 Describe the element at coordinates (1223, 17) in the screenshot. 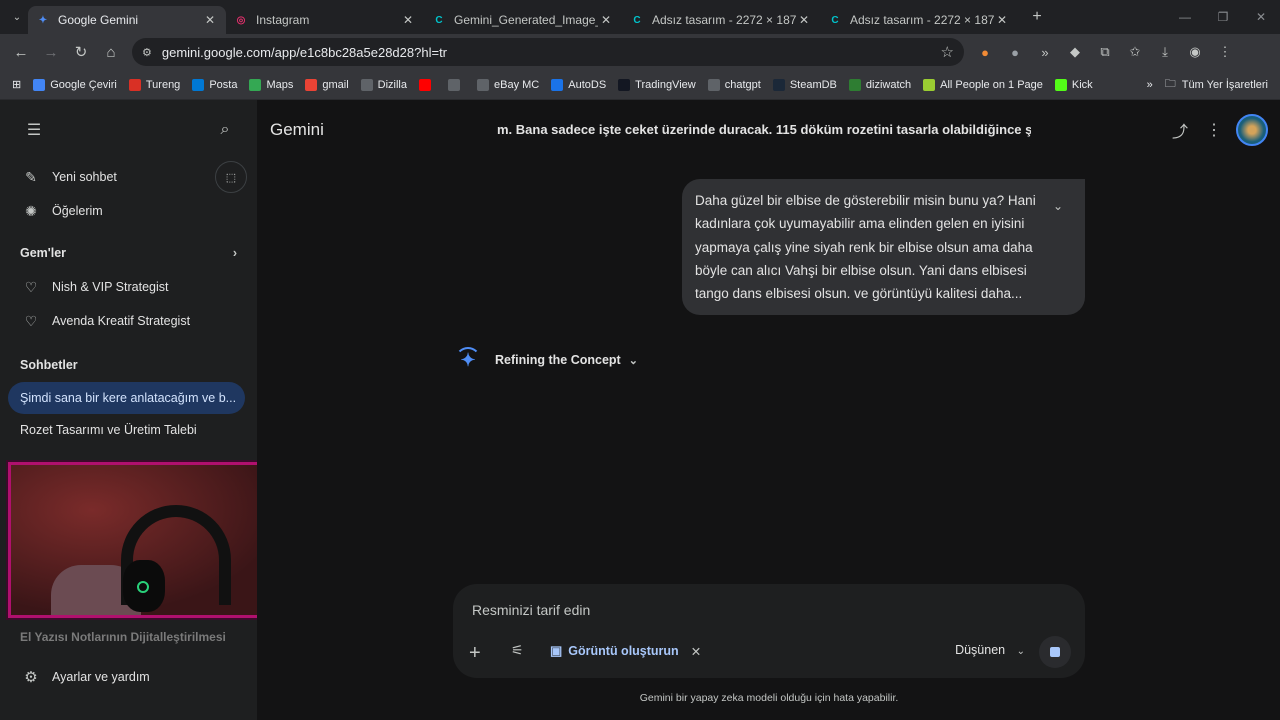

I see `maximize-icon: ❐` at that location.